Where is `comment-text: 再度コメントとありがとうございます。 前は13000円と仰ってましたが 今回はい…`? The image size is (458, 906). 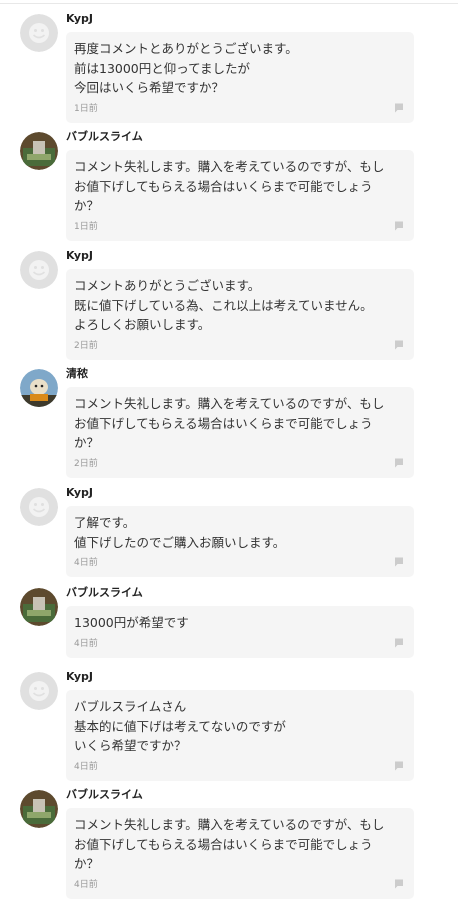 comment-text: 再度コメントとありがとうございます。 前は13000円と仰ってましたが 今回はい… is located at coordinates (186, 68).